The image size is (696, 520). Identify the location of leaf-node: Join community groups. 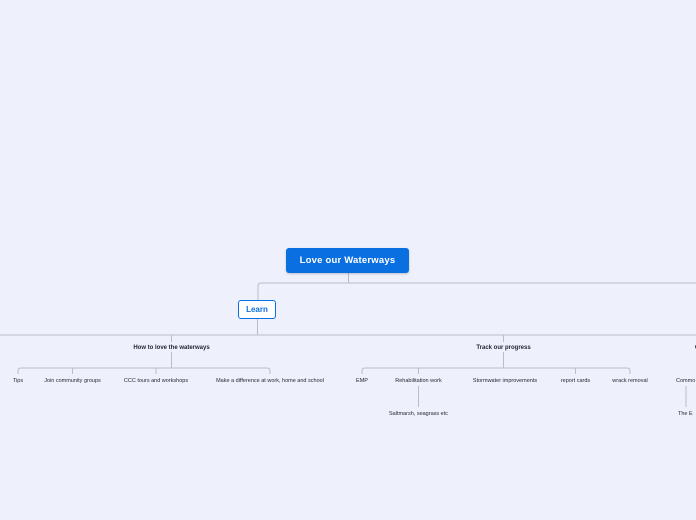
(72, 381).